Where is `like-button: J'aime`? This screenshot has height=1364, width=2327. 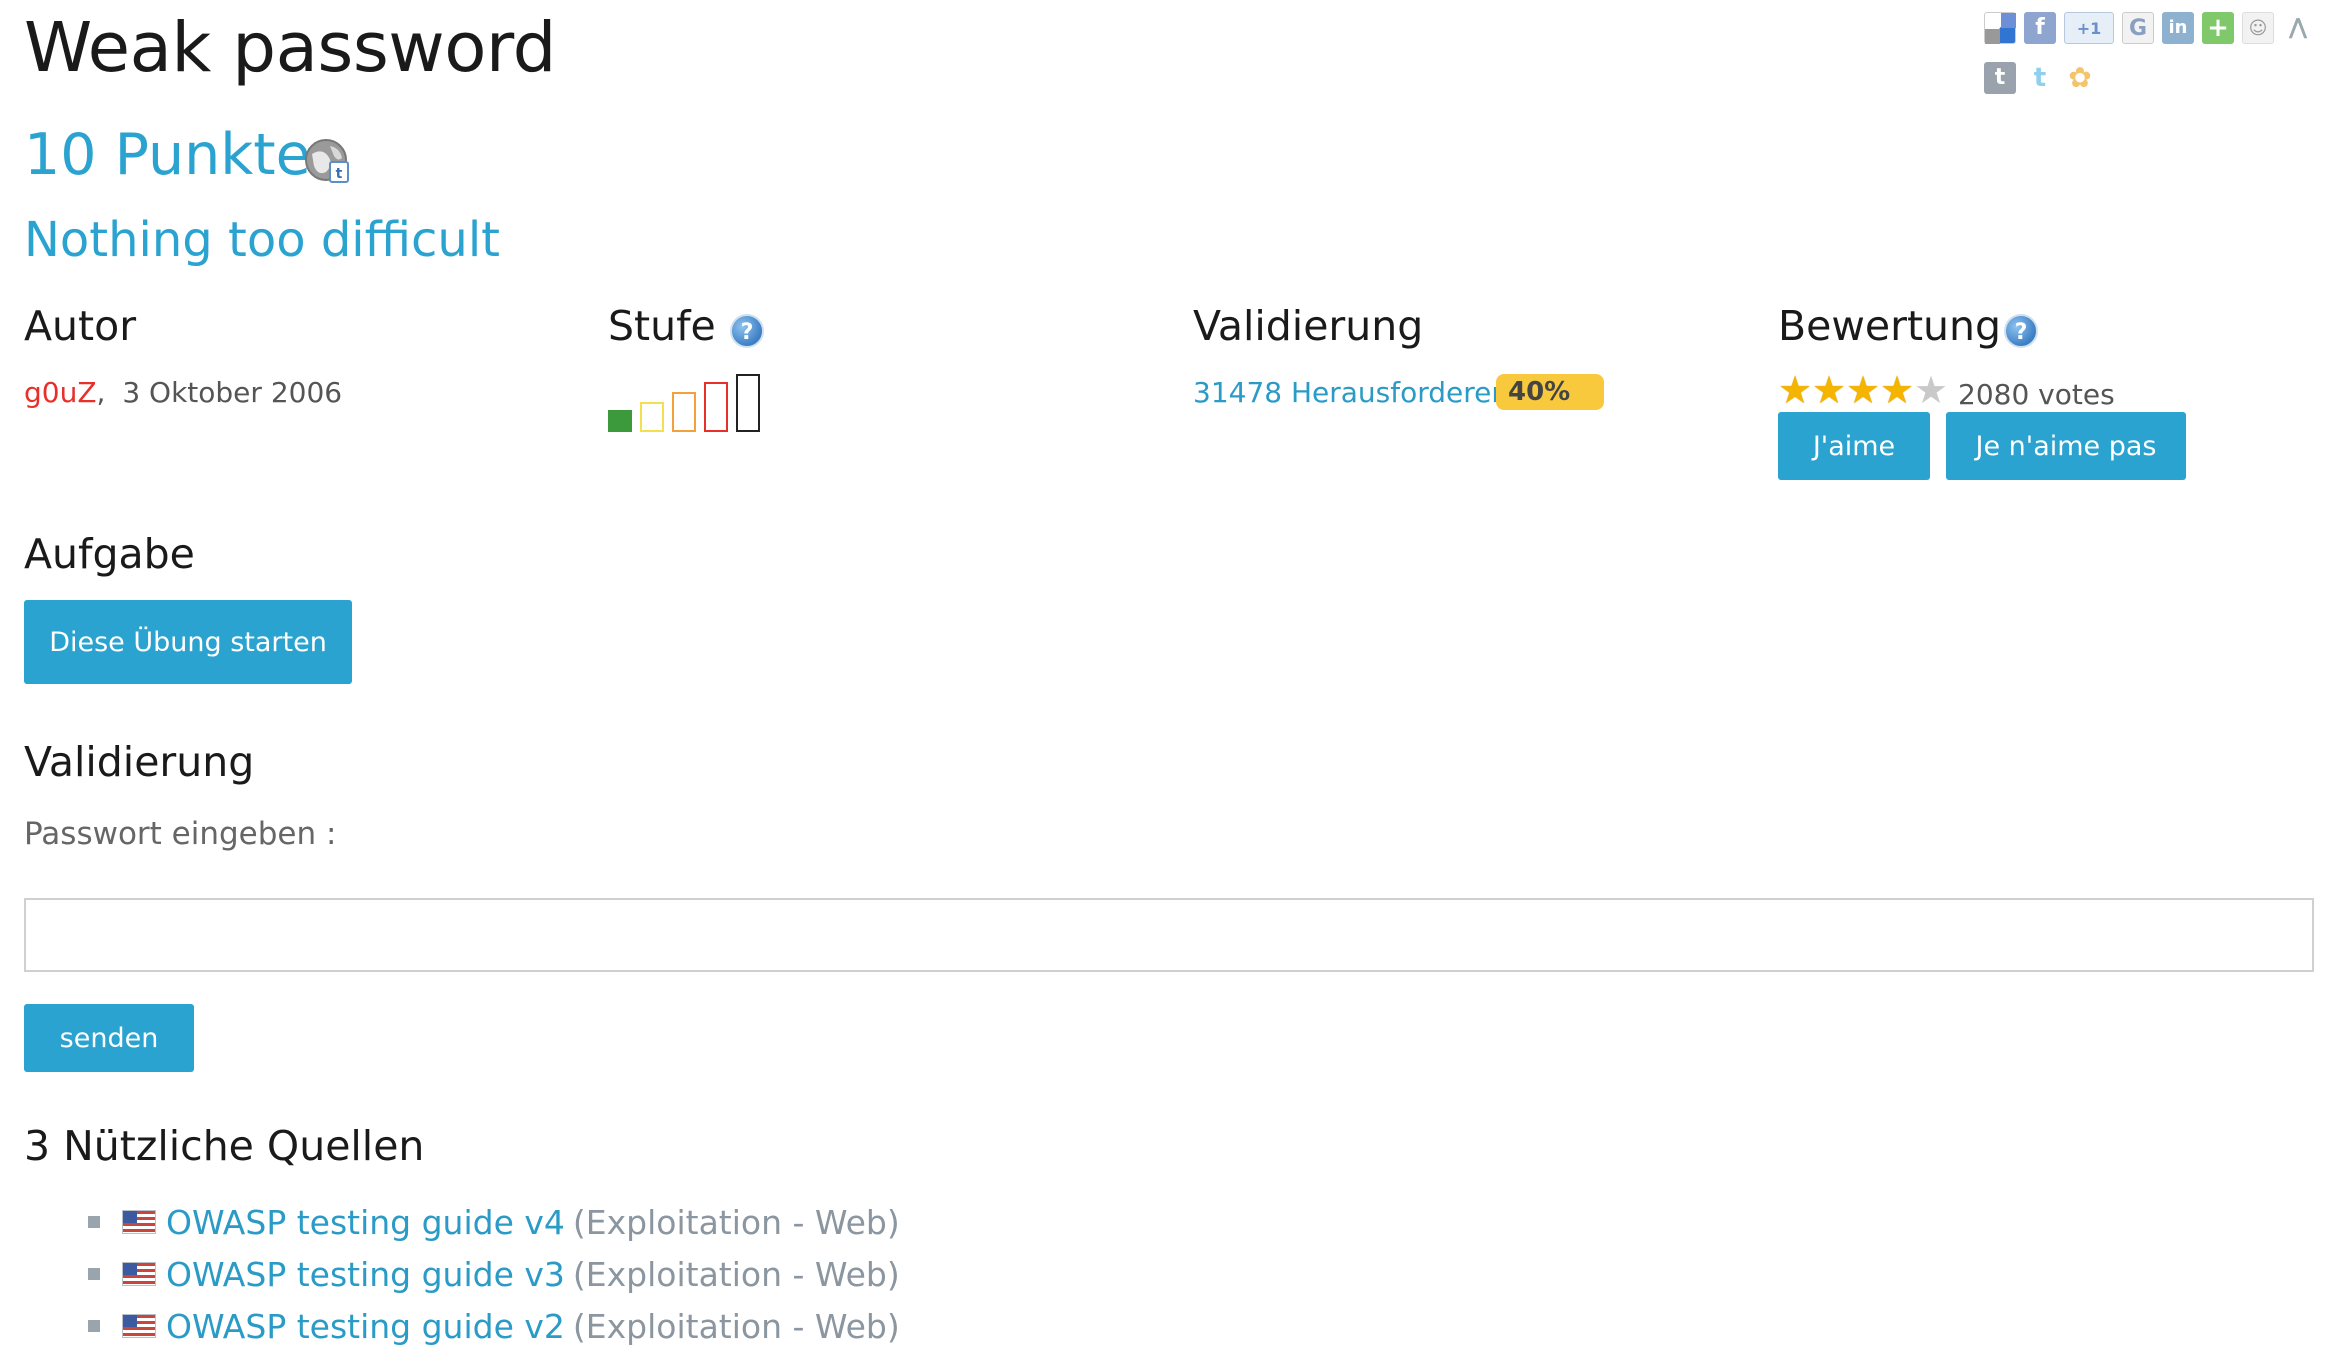
like-button: J'aime is located at coordinates (1854, 446).